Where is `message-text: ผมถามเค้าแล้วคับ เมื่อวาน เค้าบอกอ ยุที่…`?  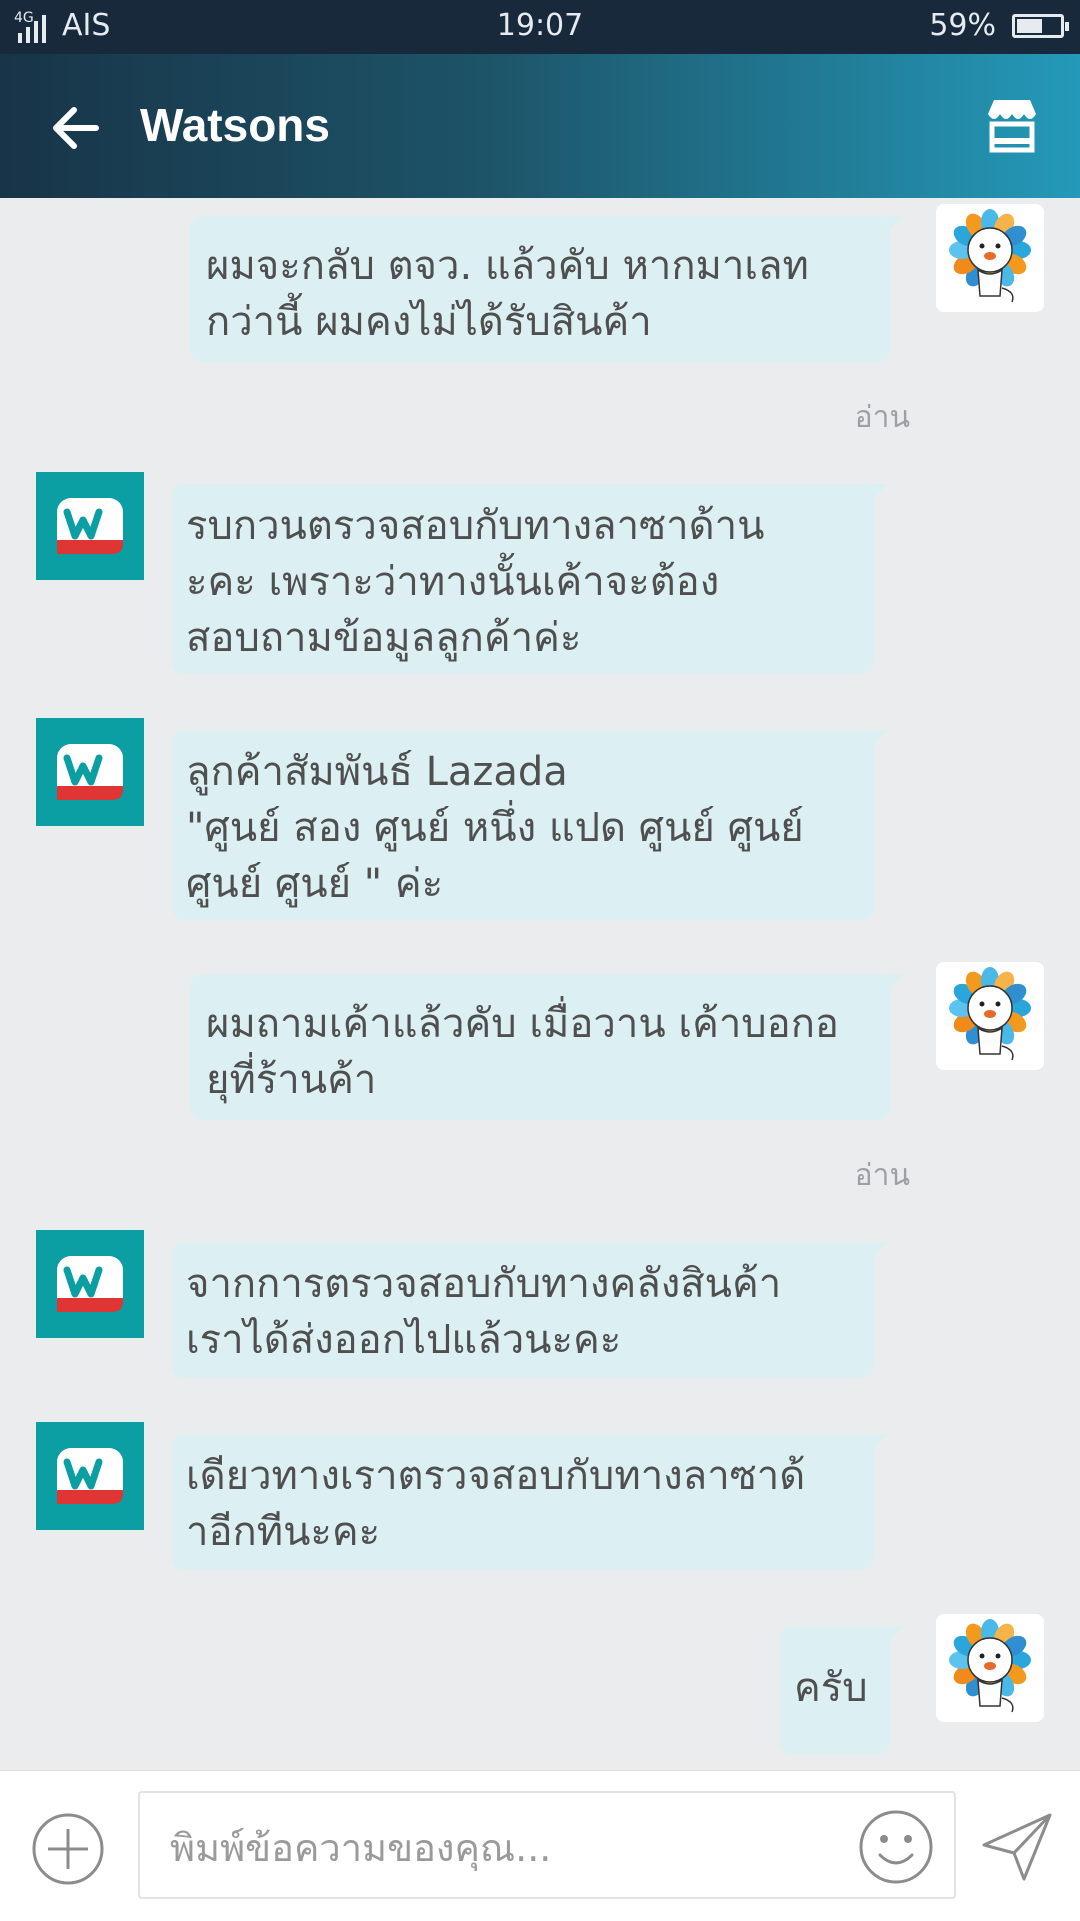
message-text: ผมถามเค้าแล้วคับ เมื่อวาน เค้าบอกอ ยุที่… is located at coordinates (522, 1052).